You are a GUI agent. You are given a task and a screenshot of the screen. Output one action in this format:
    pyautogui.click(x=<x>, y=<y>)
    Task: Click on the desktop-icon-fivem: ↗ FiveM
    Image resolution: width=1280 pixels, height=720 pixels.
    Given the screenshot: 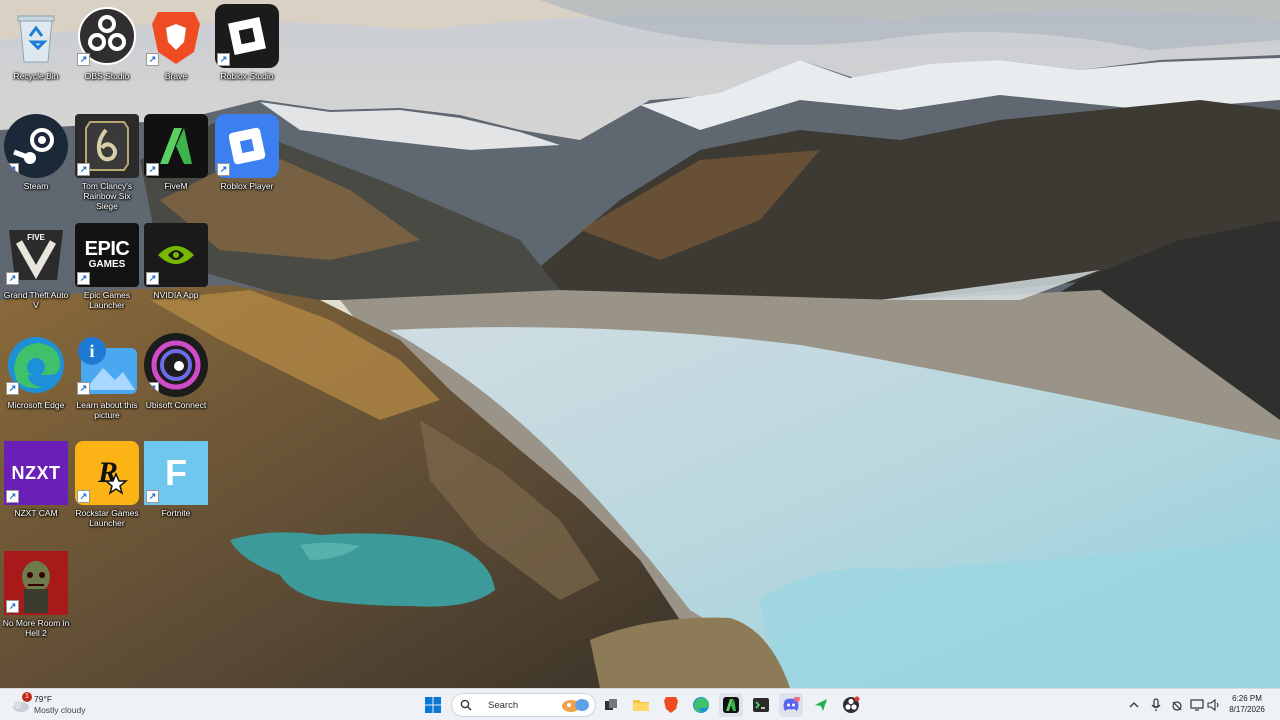 What is the action you would take?
    pyautogui.click(x=176, y=164)
    